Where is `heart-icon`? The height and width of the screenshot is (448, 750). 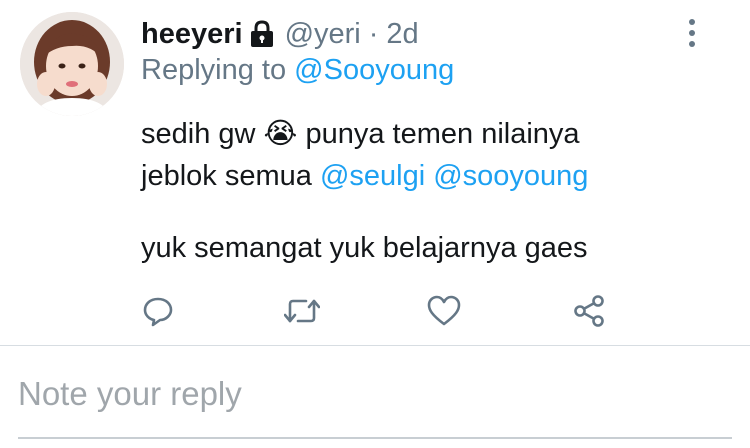 heart-icon is located at coordinates (444, 311).